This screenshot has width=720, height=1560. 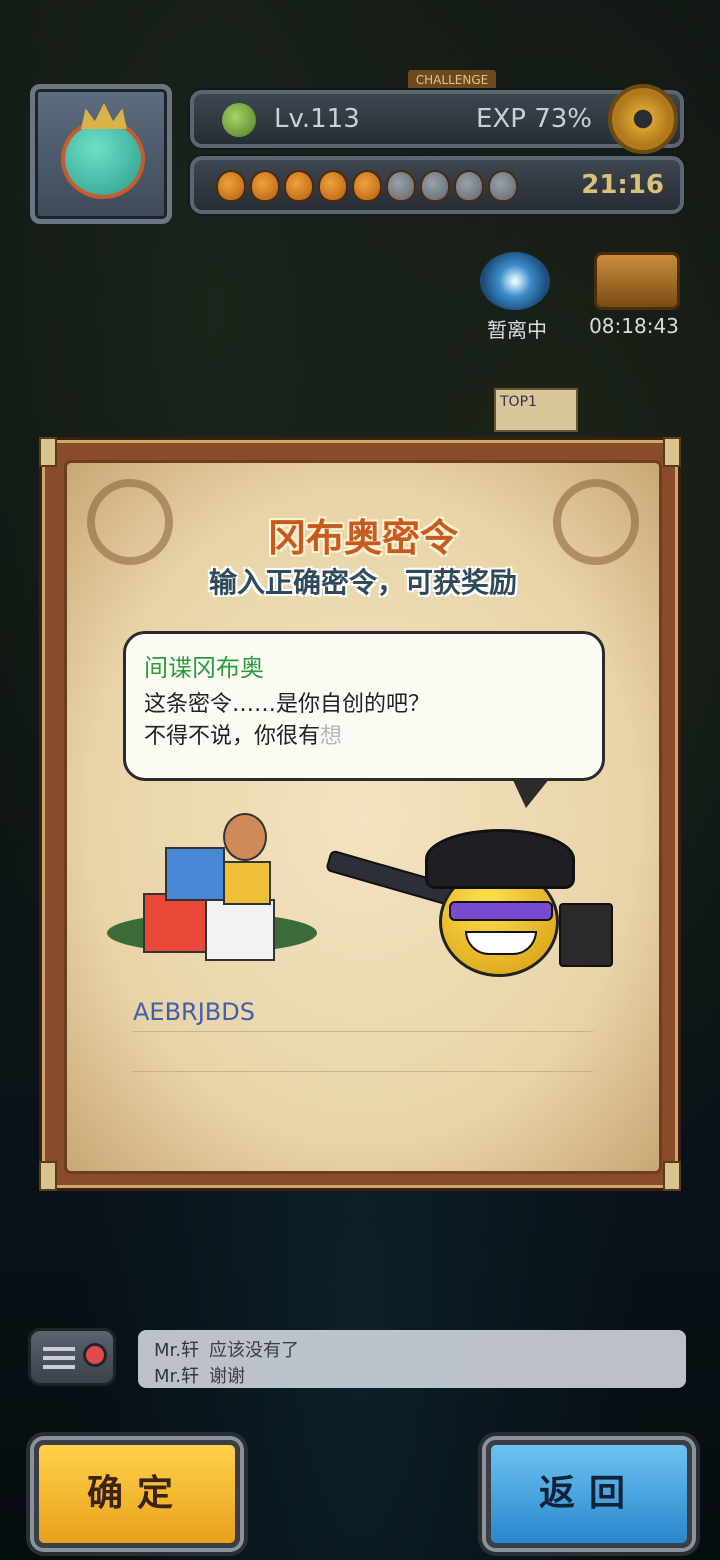 I want to click on dialog-title: 冈布奥密令, so click(x=362, y=538).